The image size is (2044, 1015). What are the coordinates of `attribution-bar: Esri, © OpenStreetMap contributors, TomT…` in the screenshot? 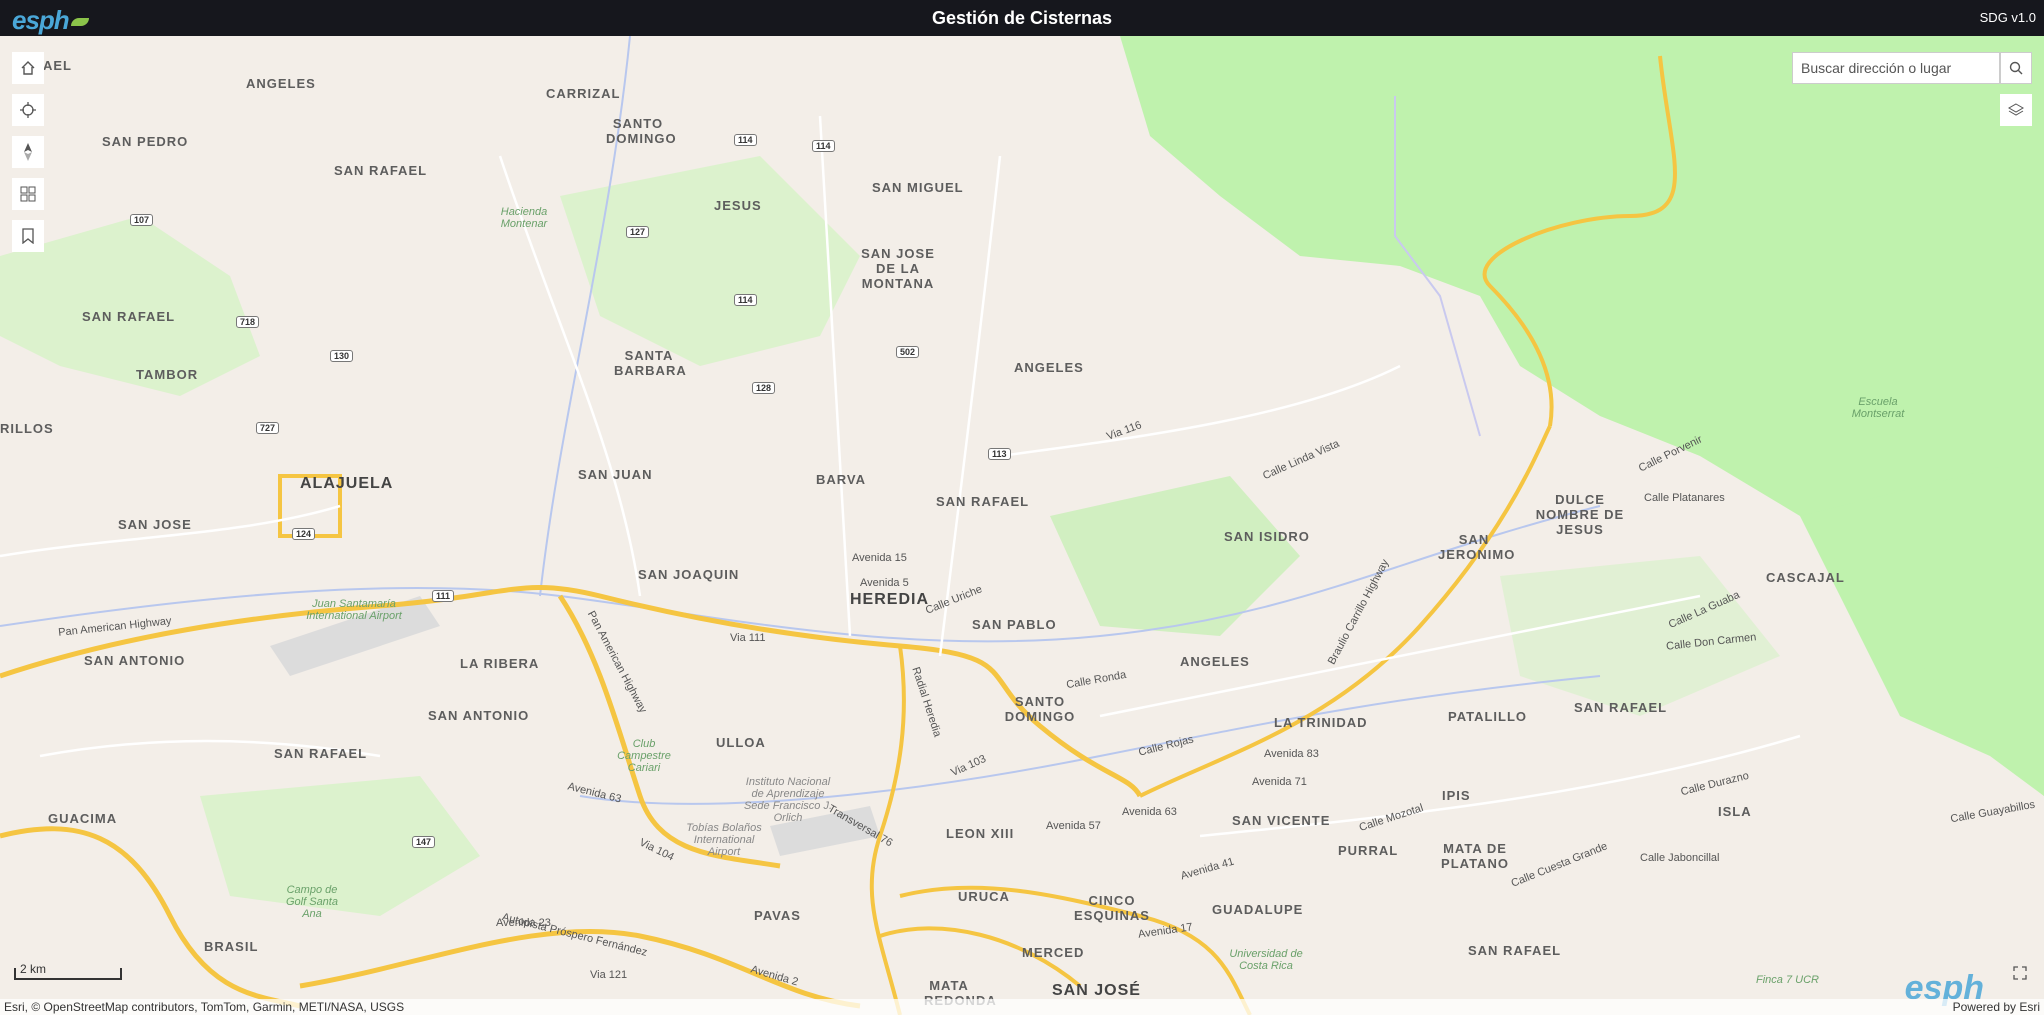 It's located at (1022, 1007).